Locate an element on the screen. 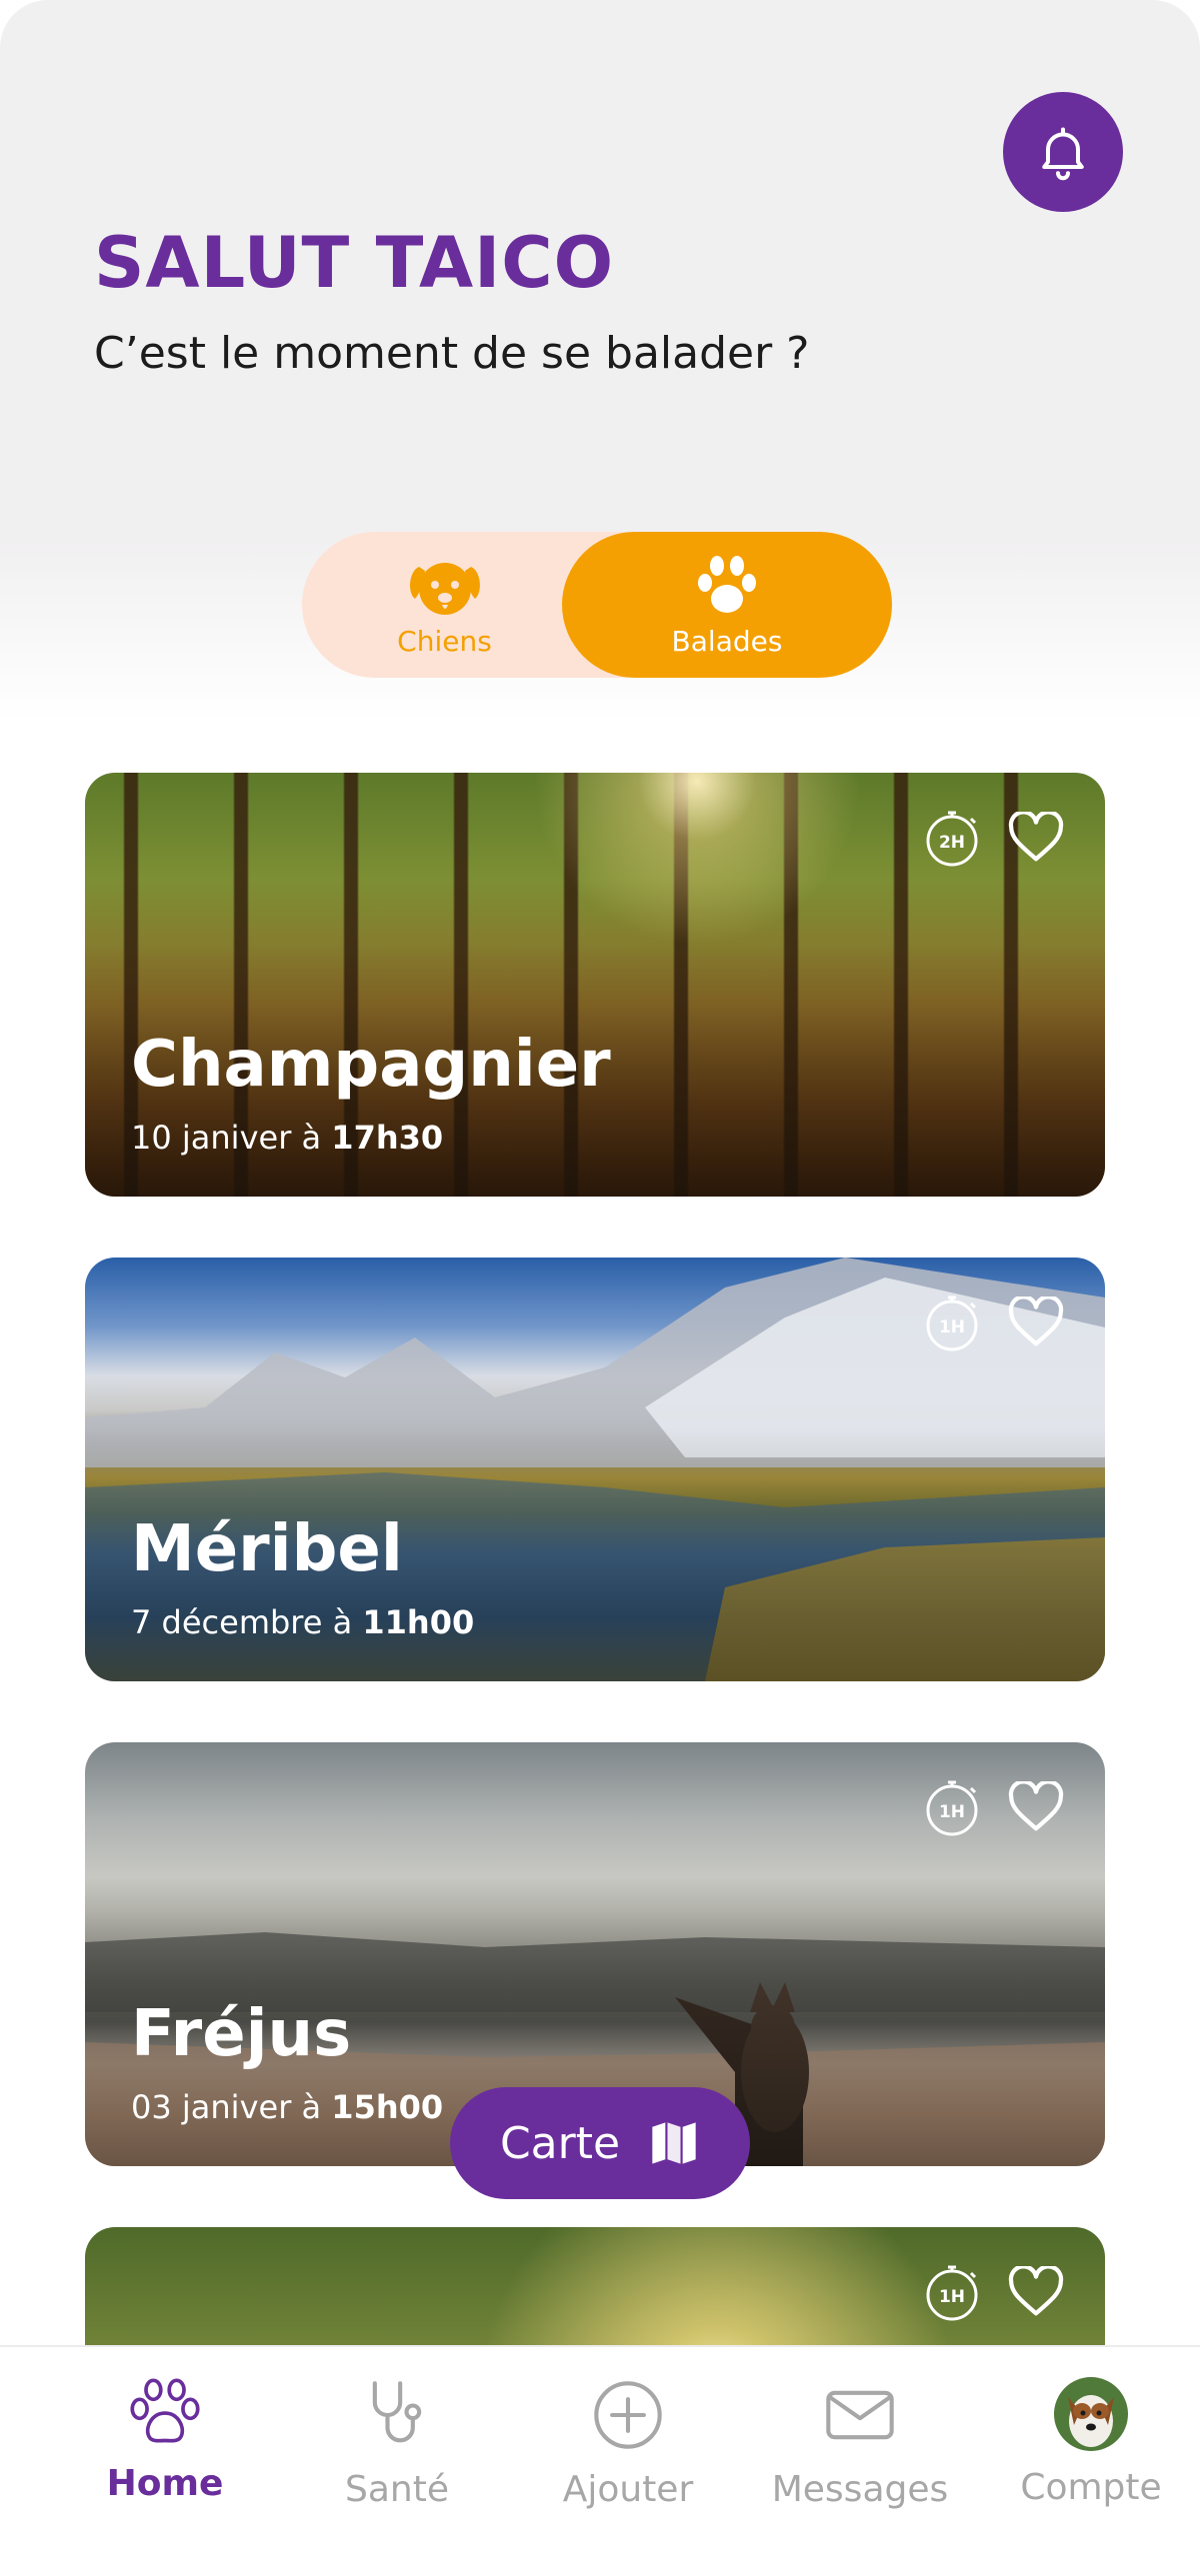 The width and height of the screenshot is (1200, 2576). walk-date: 7 décembre à 11h00 is located at coordinates (302, 1622).